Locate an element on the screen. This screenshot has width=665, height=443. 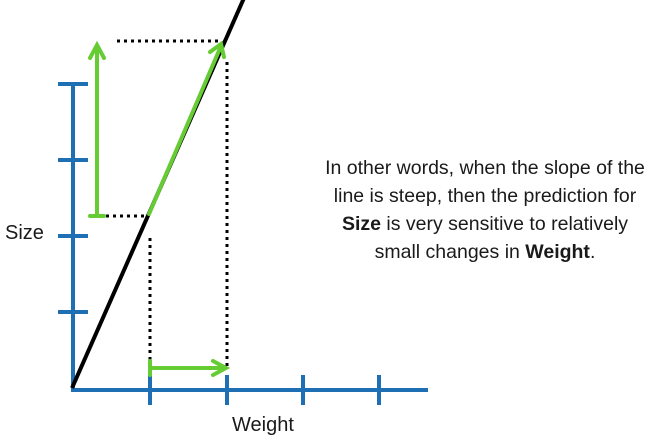
y-axis-label: Size is located at coordinates (24, 233).